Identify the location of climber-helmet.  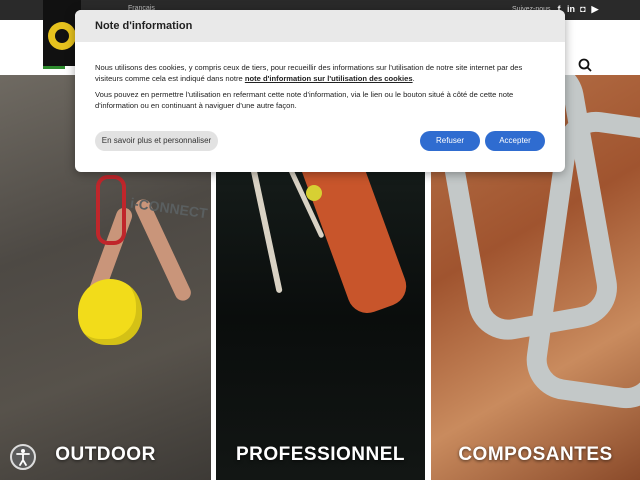
(110, 312).